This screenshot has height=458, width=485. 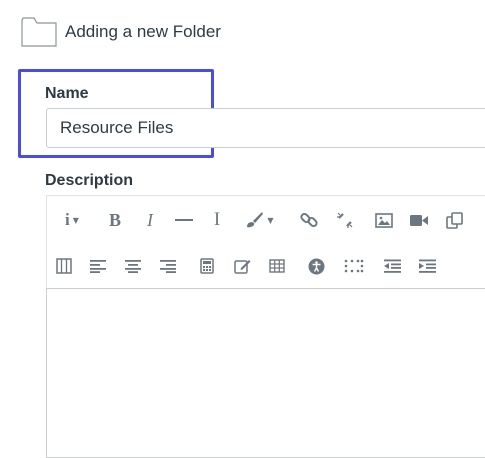 I want to click on horizontal-rule-icon, so click(x=184, y=220).